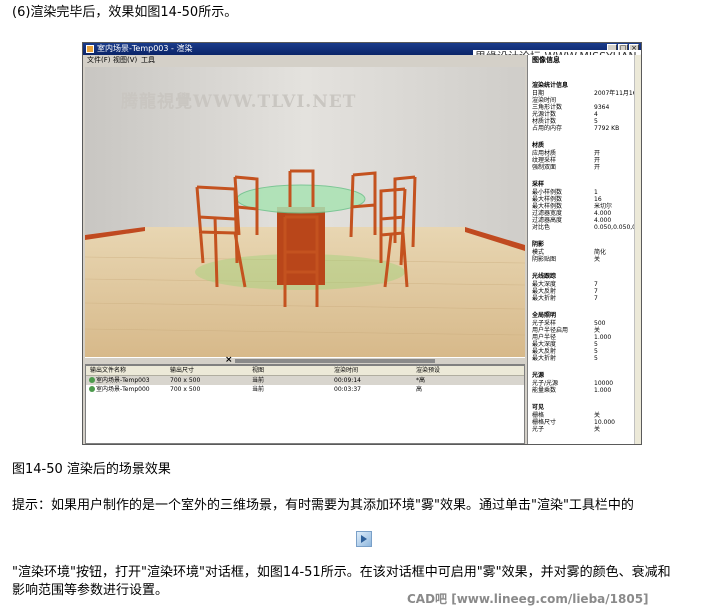 This screenshot has height=613, width=715. What do you see at coordinates (92, 380) in the screenshot?
I see `teapot-icon` at bounding box center [92, 380].